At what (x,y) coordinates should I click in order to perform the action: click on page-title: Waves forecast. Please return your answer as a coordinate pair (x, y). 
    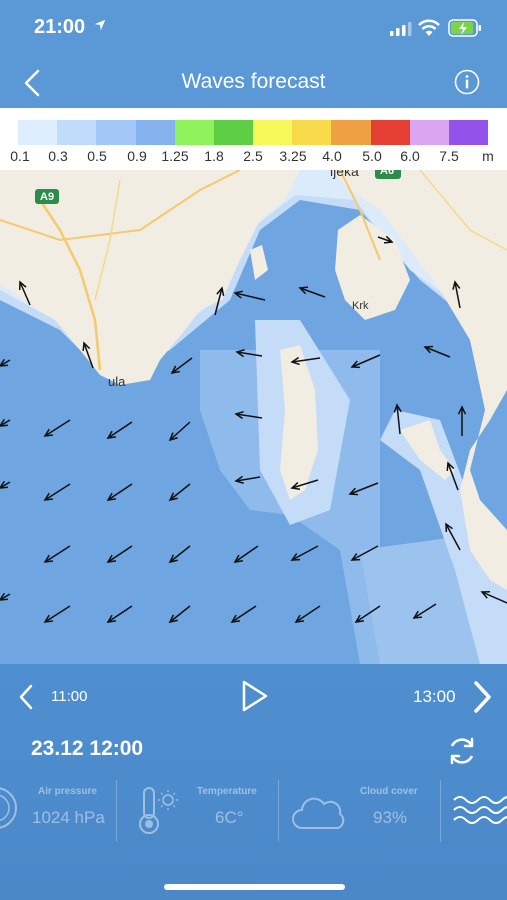
    Looking at the image, I should click on (253, 81).